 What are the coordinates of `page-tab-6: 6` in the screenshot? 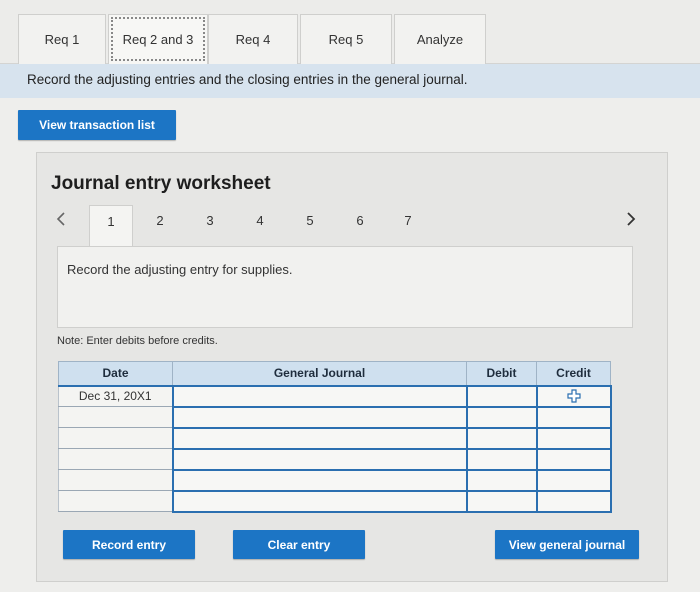 It's located at (360, 220).